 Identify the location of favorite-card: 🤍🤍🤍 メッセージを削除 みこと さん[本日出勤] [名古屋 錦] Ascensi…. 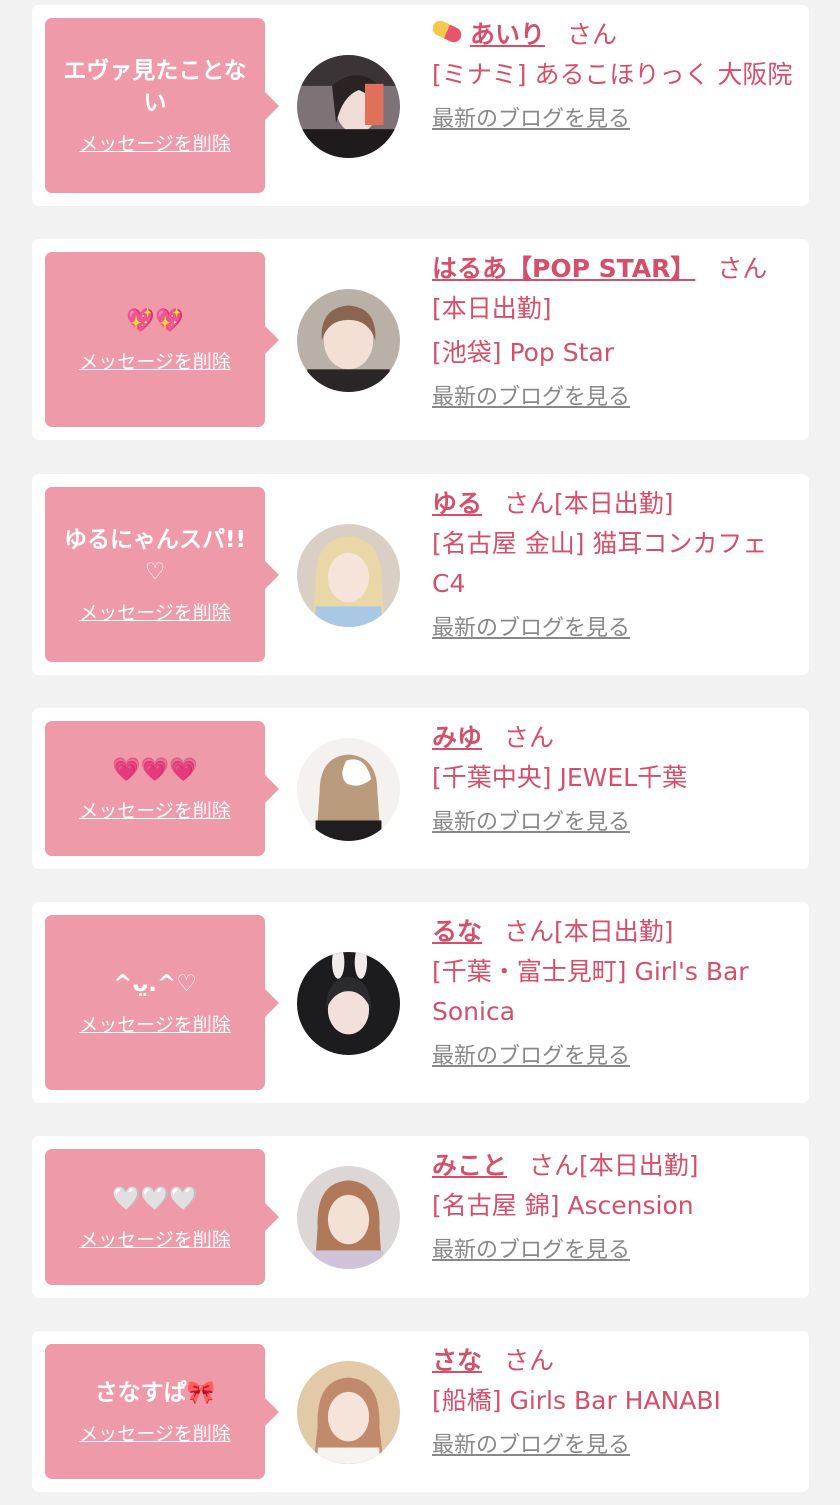
(420, 1217).